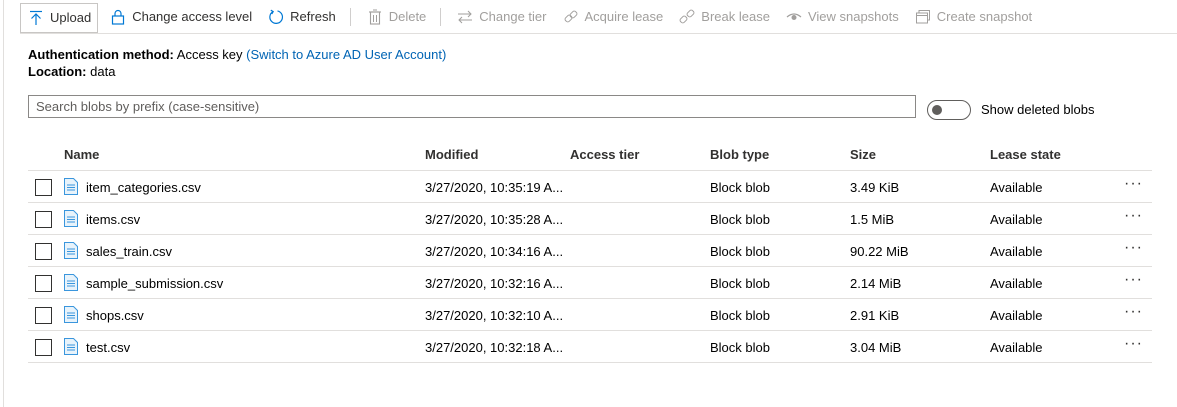 The height and width of the screenshot is (407, 1177). I want to click on trash-icon, so click(375, 17).